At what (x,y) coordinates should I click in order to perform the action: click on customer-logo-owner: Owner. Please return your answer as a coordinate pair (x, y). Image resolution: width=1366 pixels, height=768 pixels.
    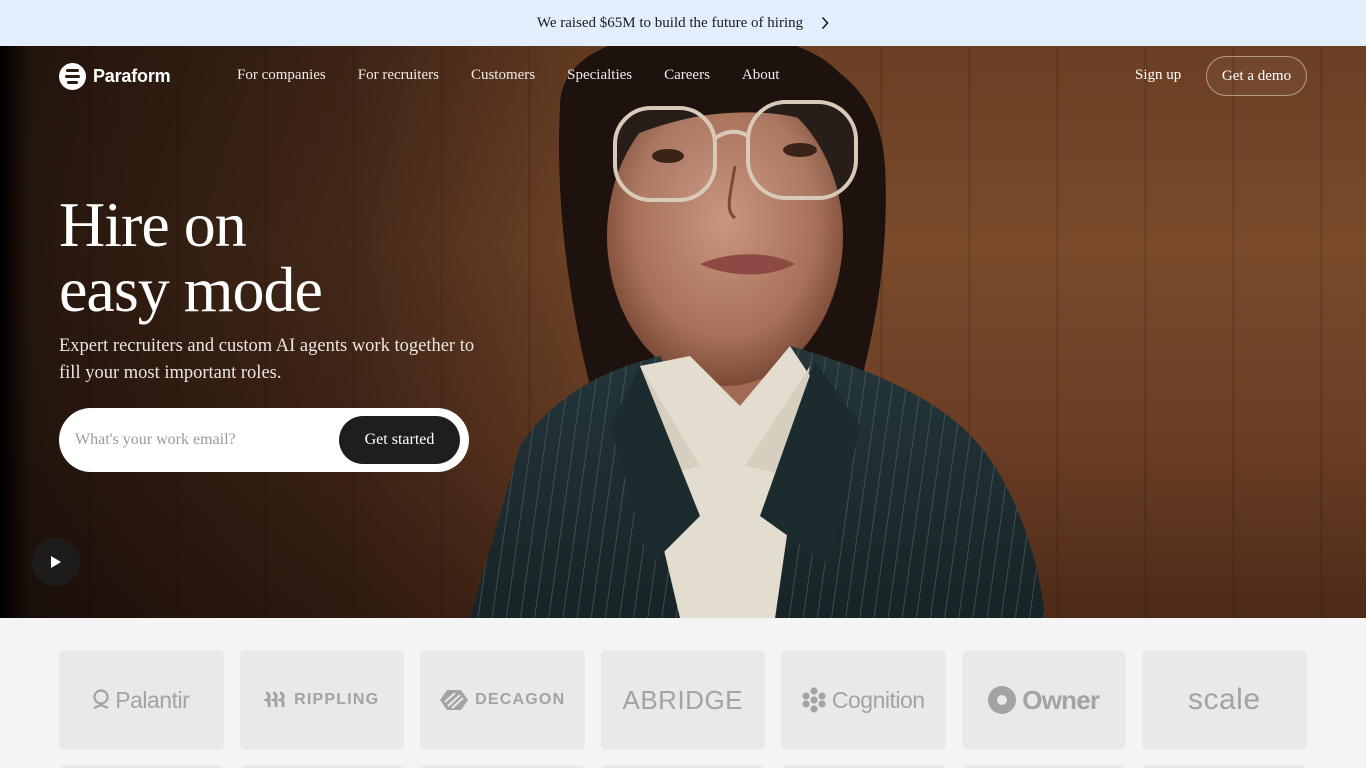
    Looking at the image, I should click on (1043, 700).